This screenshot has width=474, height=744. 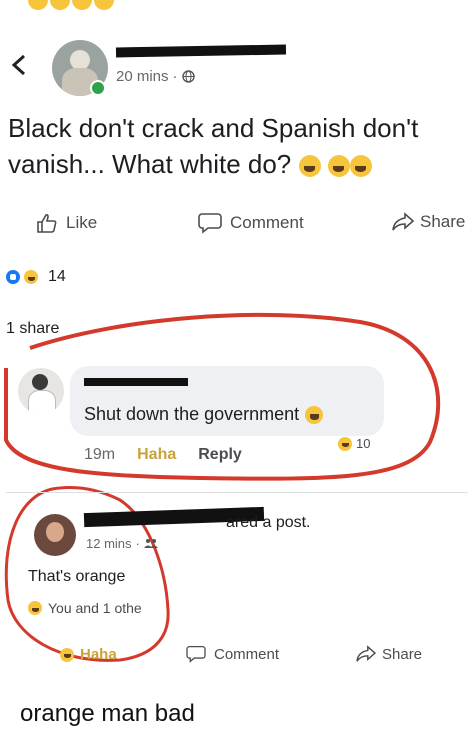 What do you see at coordinates (109, 543) in the screenshot?
I see `shared-post-time: 12 mins` at bounding box center [109, 543].